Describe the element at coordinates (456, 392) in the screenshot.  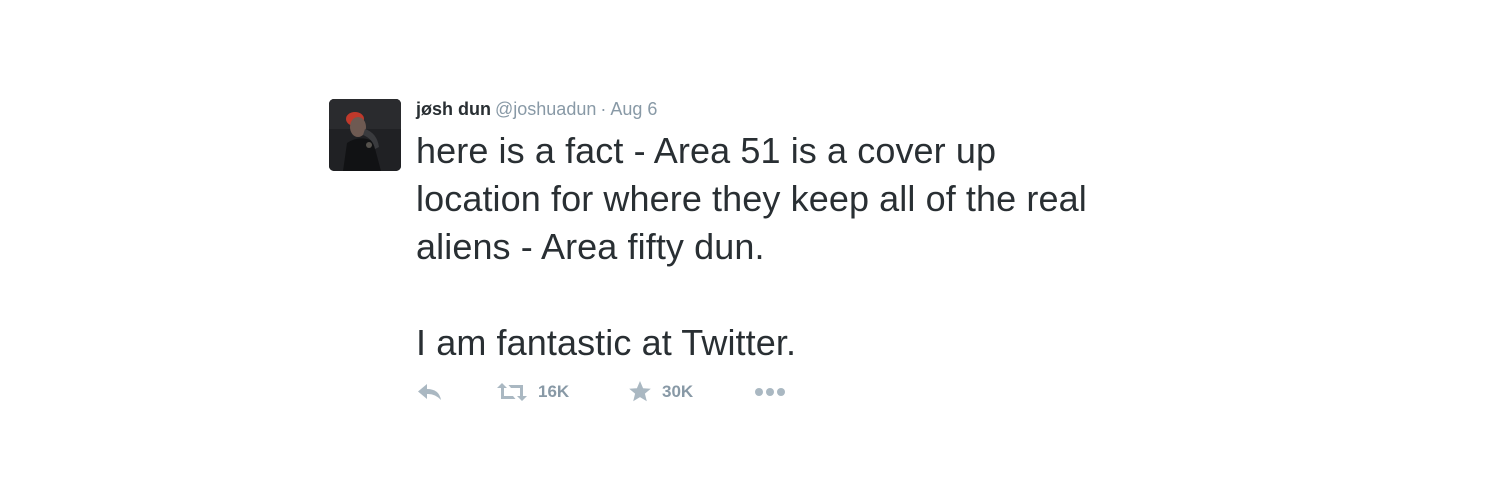
I see `reply-button` at that location.